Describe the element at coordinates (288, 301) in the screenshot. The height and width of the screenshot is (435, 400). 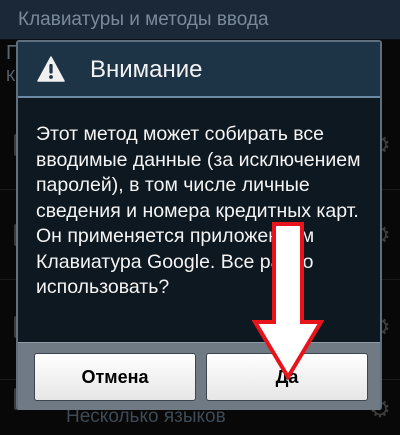
I see `annotation-arrow-icon` at that location.